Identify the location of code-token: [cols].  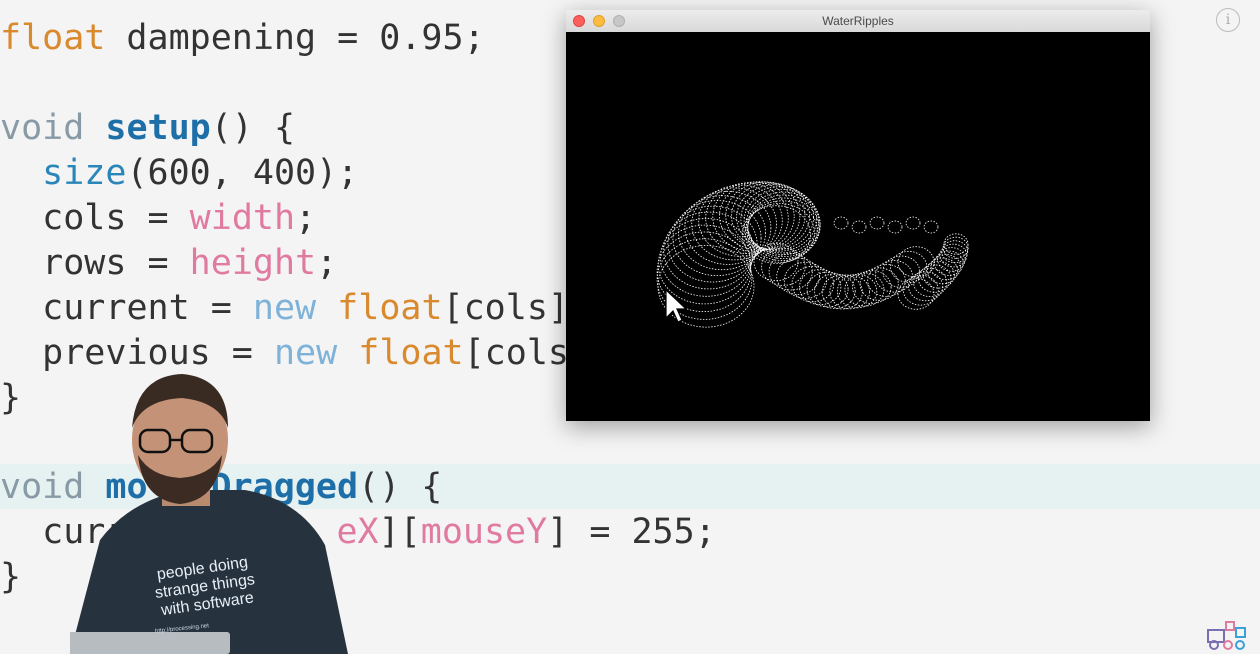
(505, 308).